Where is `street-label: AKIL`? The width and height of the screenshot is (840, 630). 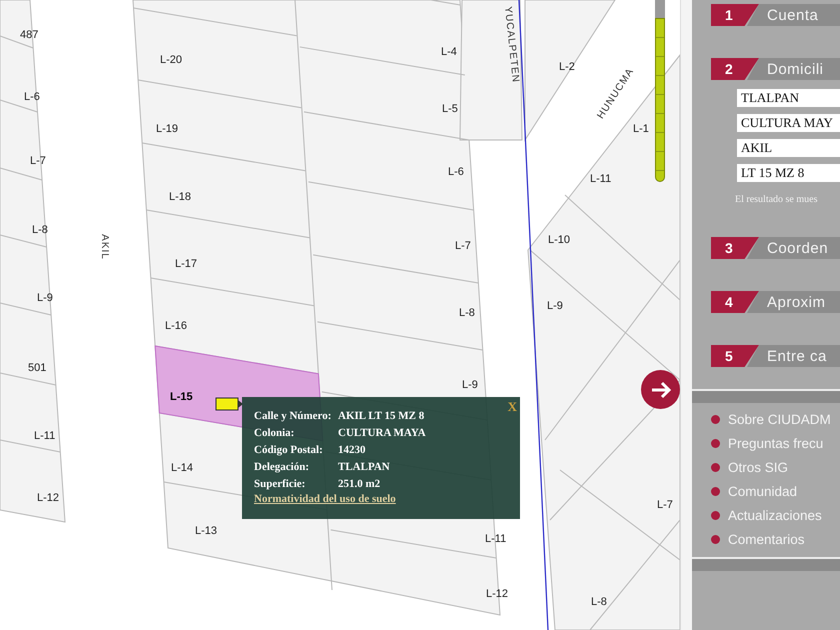
street-label: AKIL is located at coordinates (104, 247).